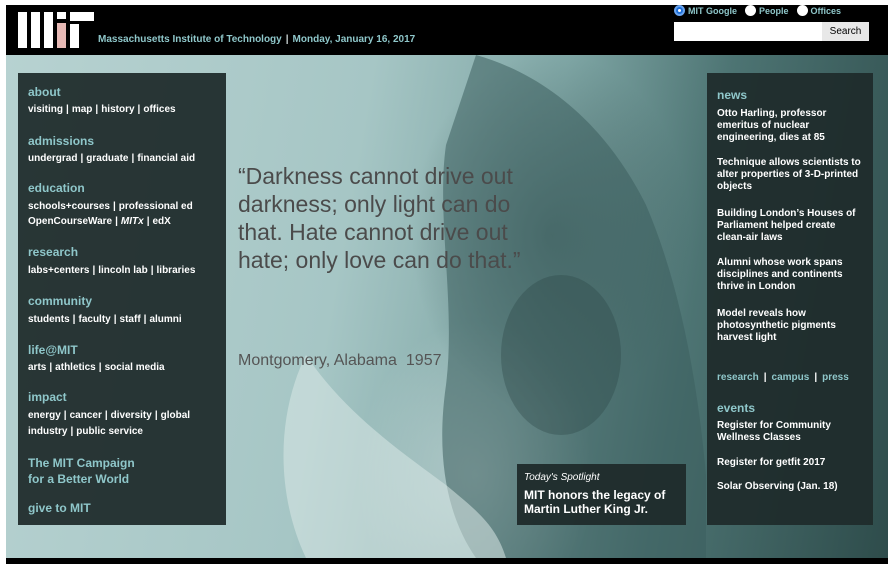  What do you see at coordinates (156, 206) in the screenshot?
I see `nav-link: professional ed` at bounding box center [156, 206].